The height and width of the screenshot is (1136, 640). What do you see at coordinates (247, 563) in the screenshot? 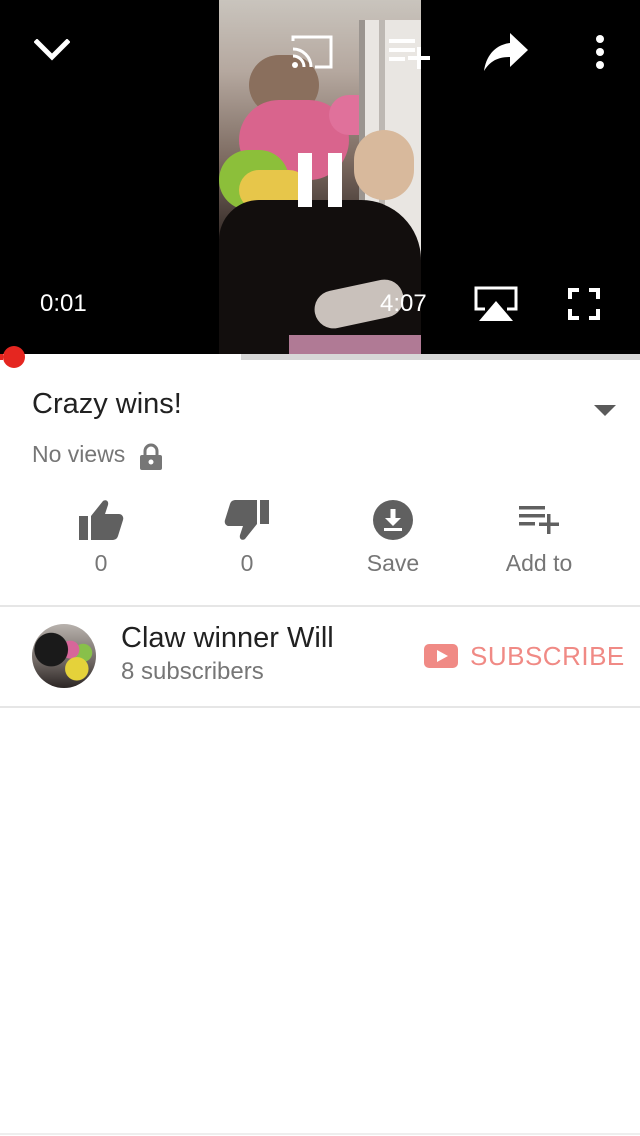
I see `dislike-count: 0` at bounding box center [247, 563].